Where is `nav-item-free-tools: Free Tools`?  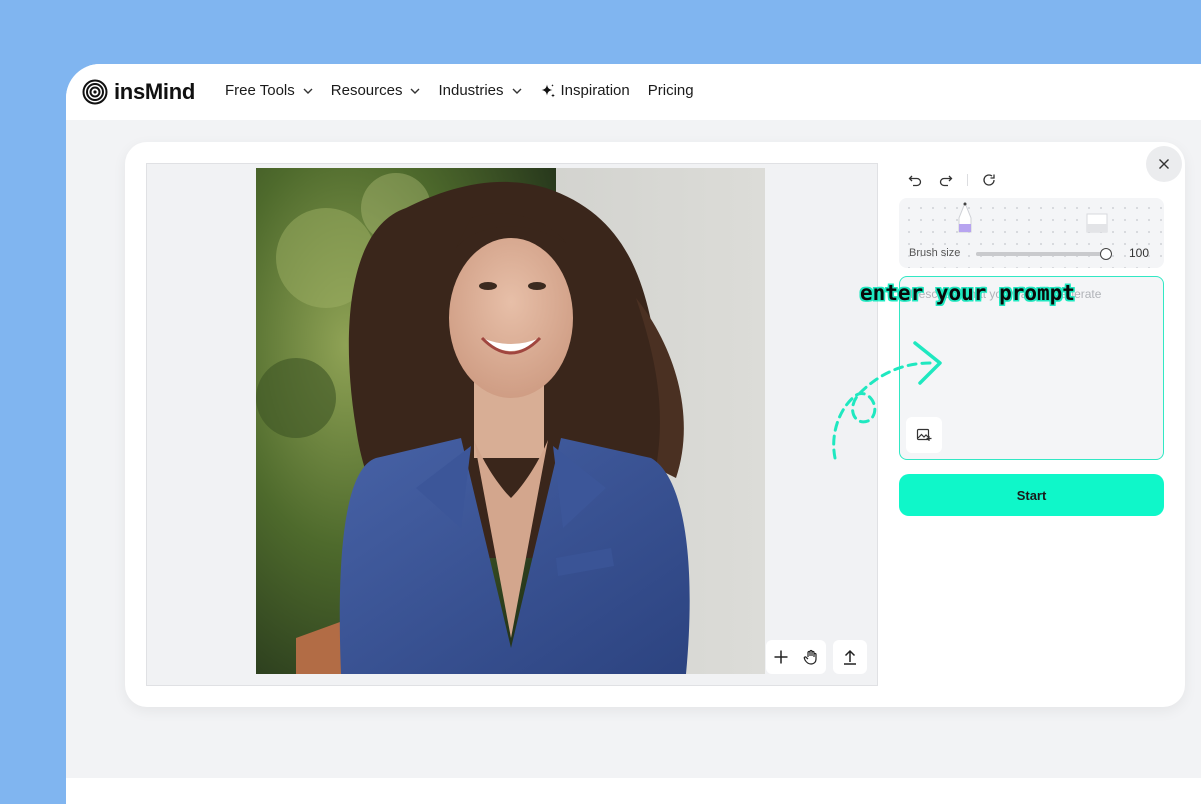
nav-item-free-tools: Free Tools is located at coordinates (269, 90).